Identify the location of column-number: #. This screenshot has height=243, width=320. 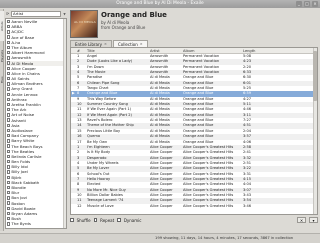
(81, 50).